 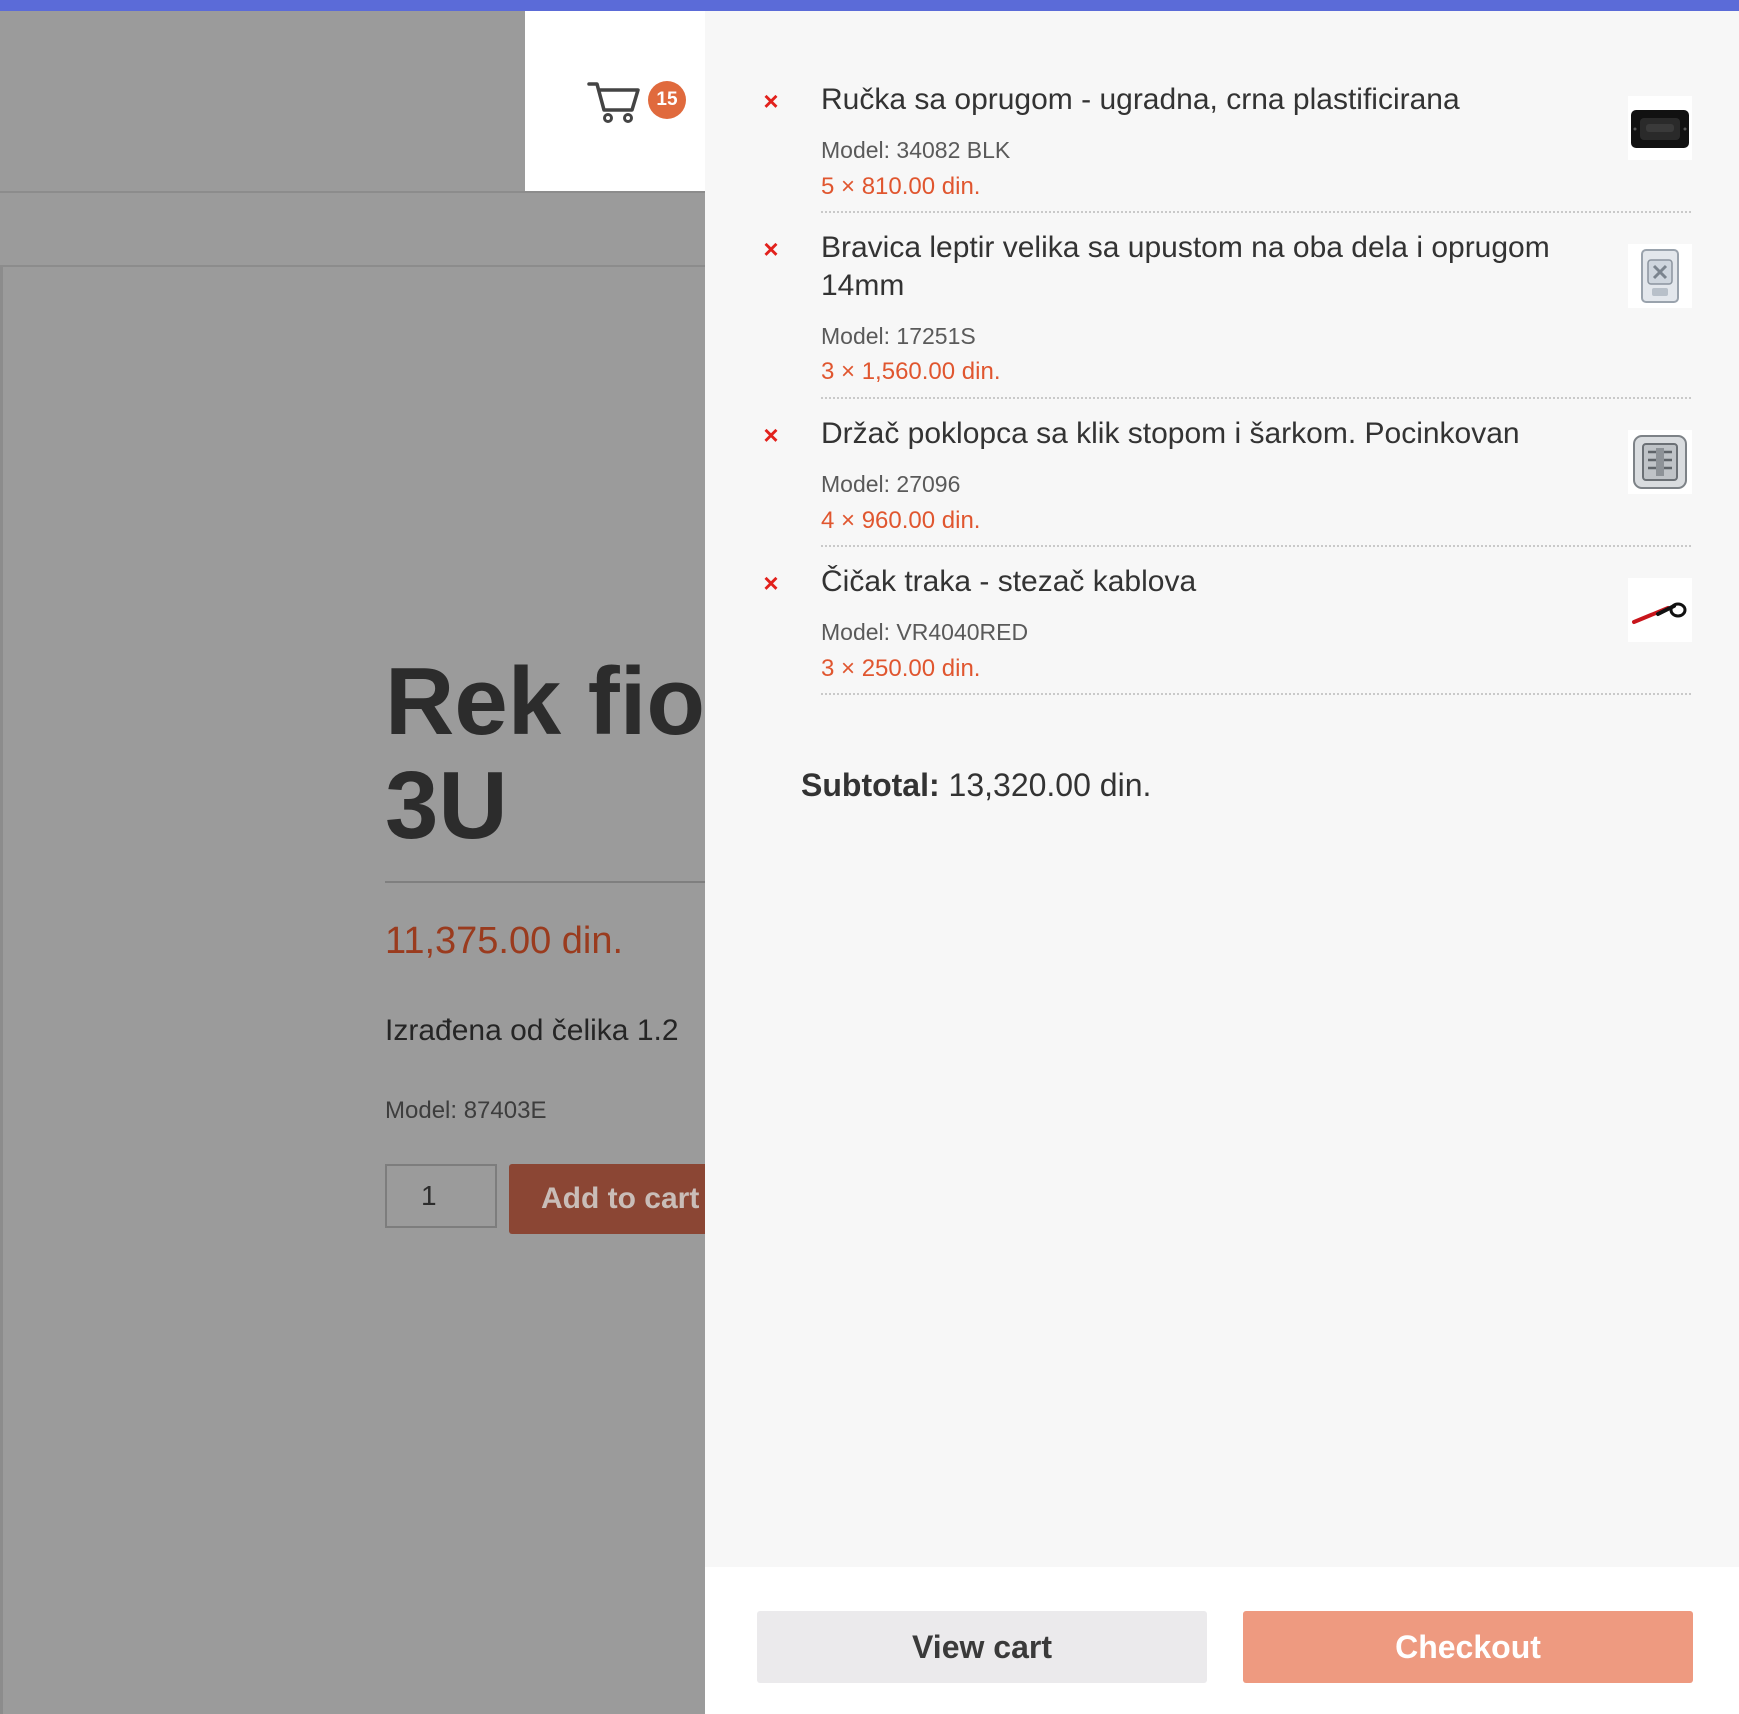 I want to click on cart-item-model: Model: 17251S, so click(x=898, y=336).